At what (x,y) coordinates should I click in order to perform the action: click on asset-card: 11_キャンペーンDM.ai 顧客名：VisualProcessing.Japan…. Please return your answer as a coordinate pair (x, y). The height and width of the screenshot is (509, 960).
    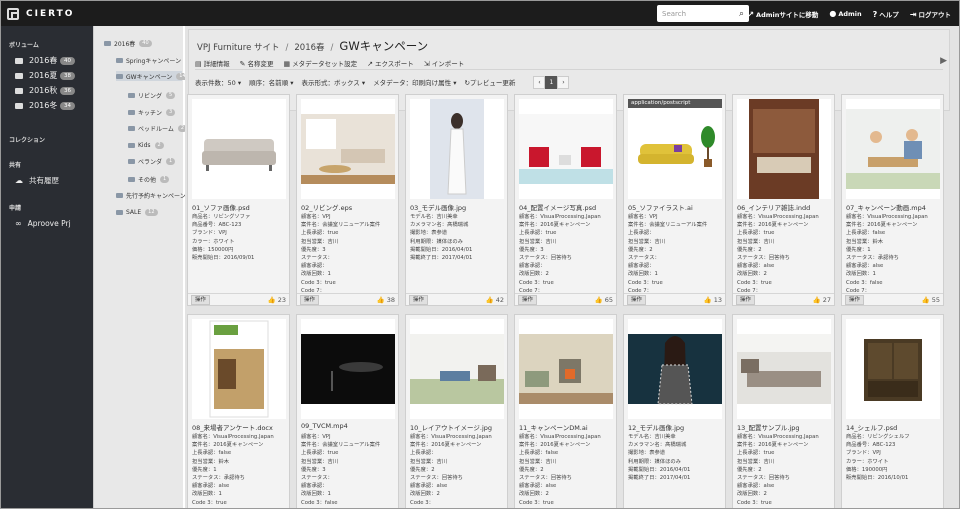
    Looking at the image, I should click on (565, 411).